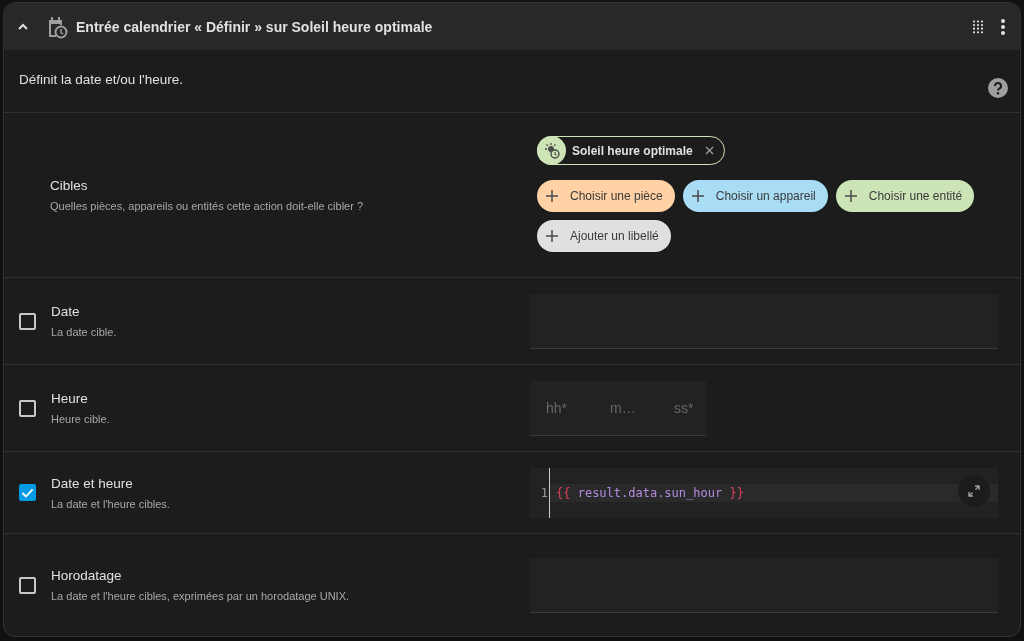  What do you see at coordinates (604, 236) in the screenshot?
I see `add-target-button: Ajouter un libellé` at bounding box center [604, 236].